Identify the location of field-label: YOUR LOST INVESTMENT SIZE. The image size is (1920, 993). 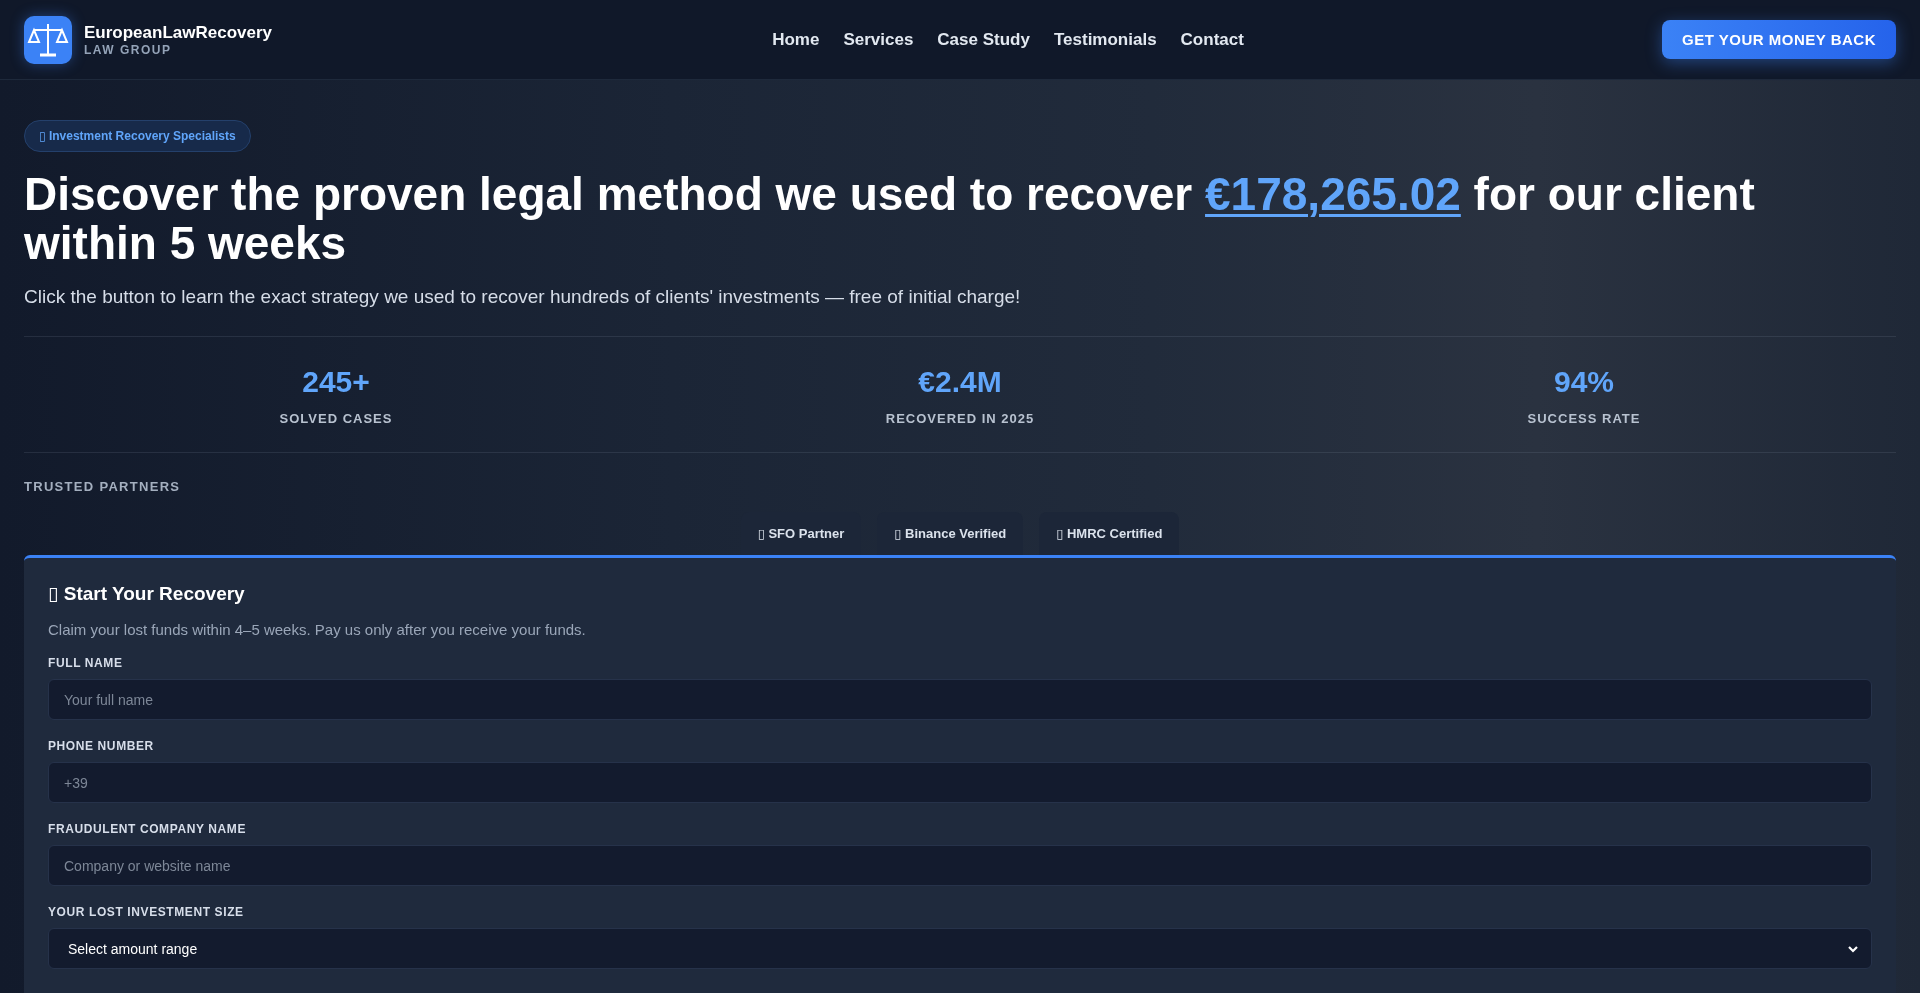
(146, 912).